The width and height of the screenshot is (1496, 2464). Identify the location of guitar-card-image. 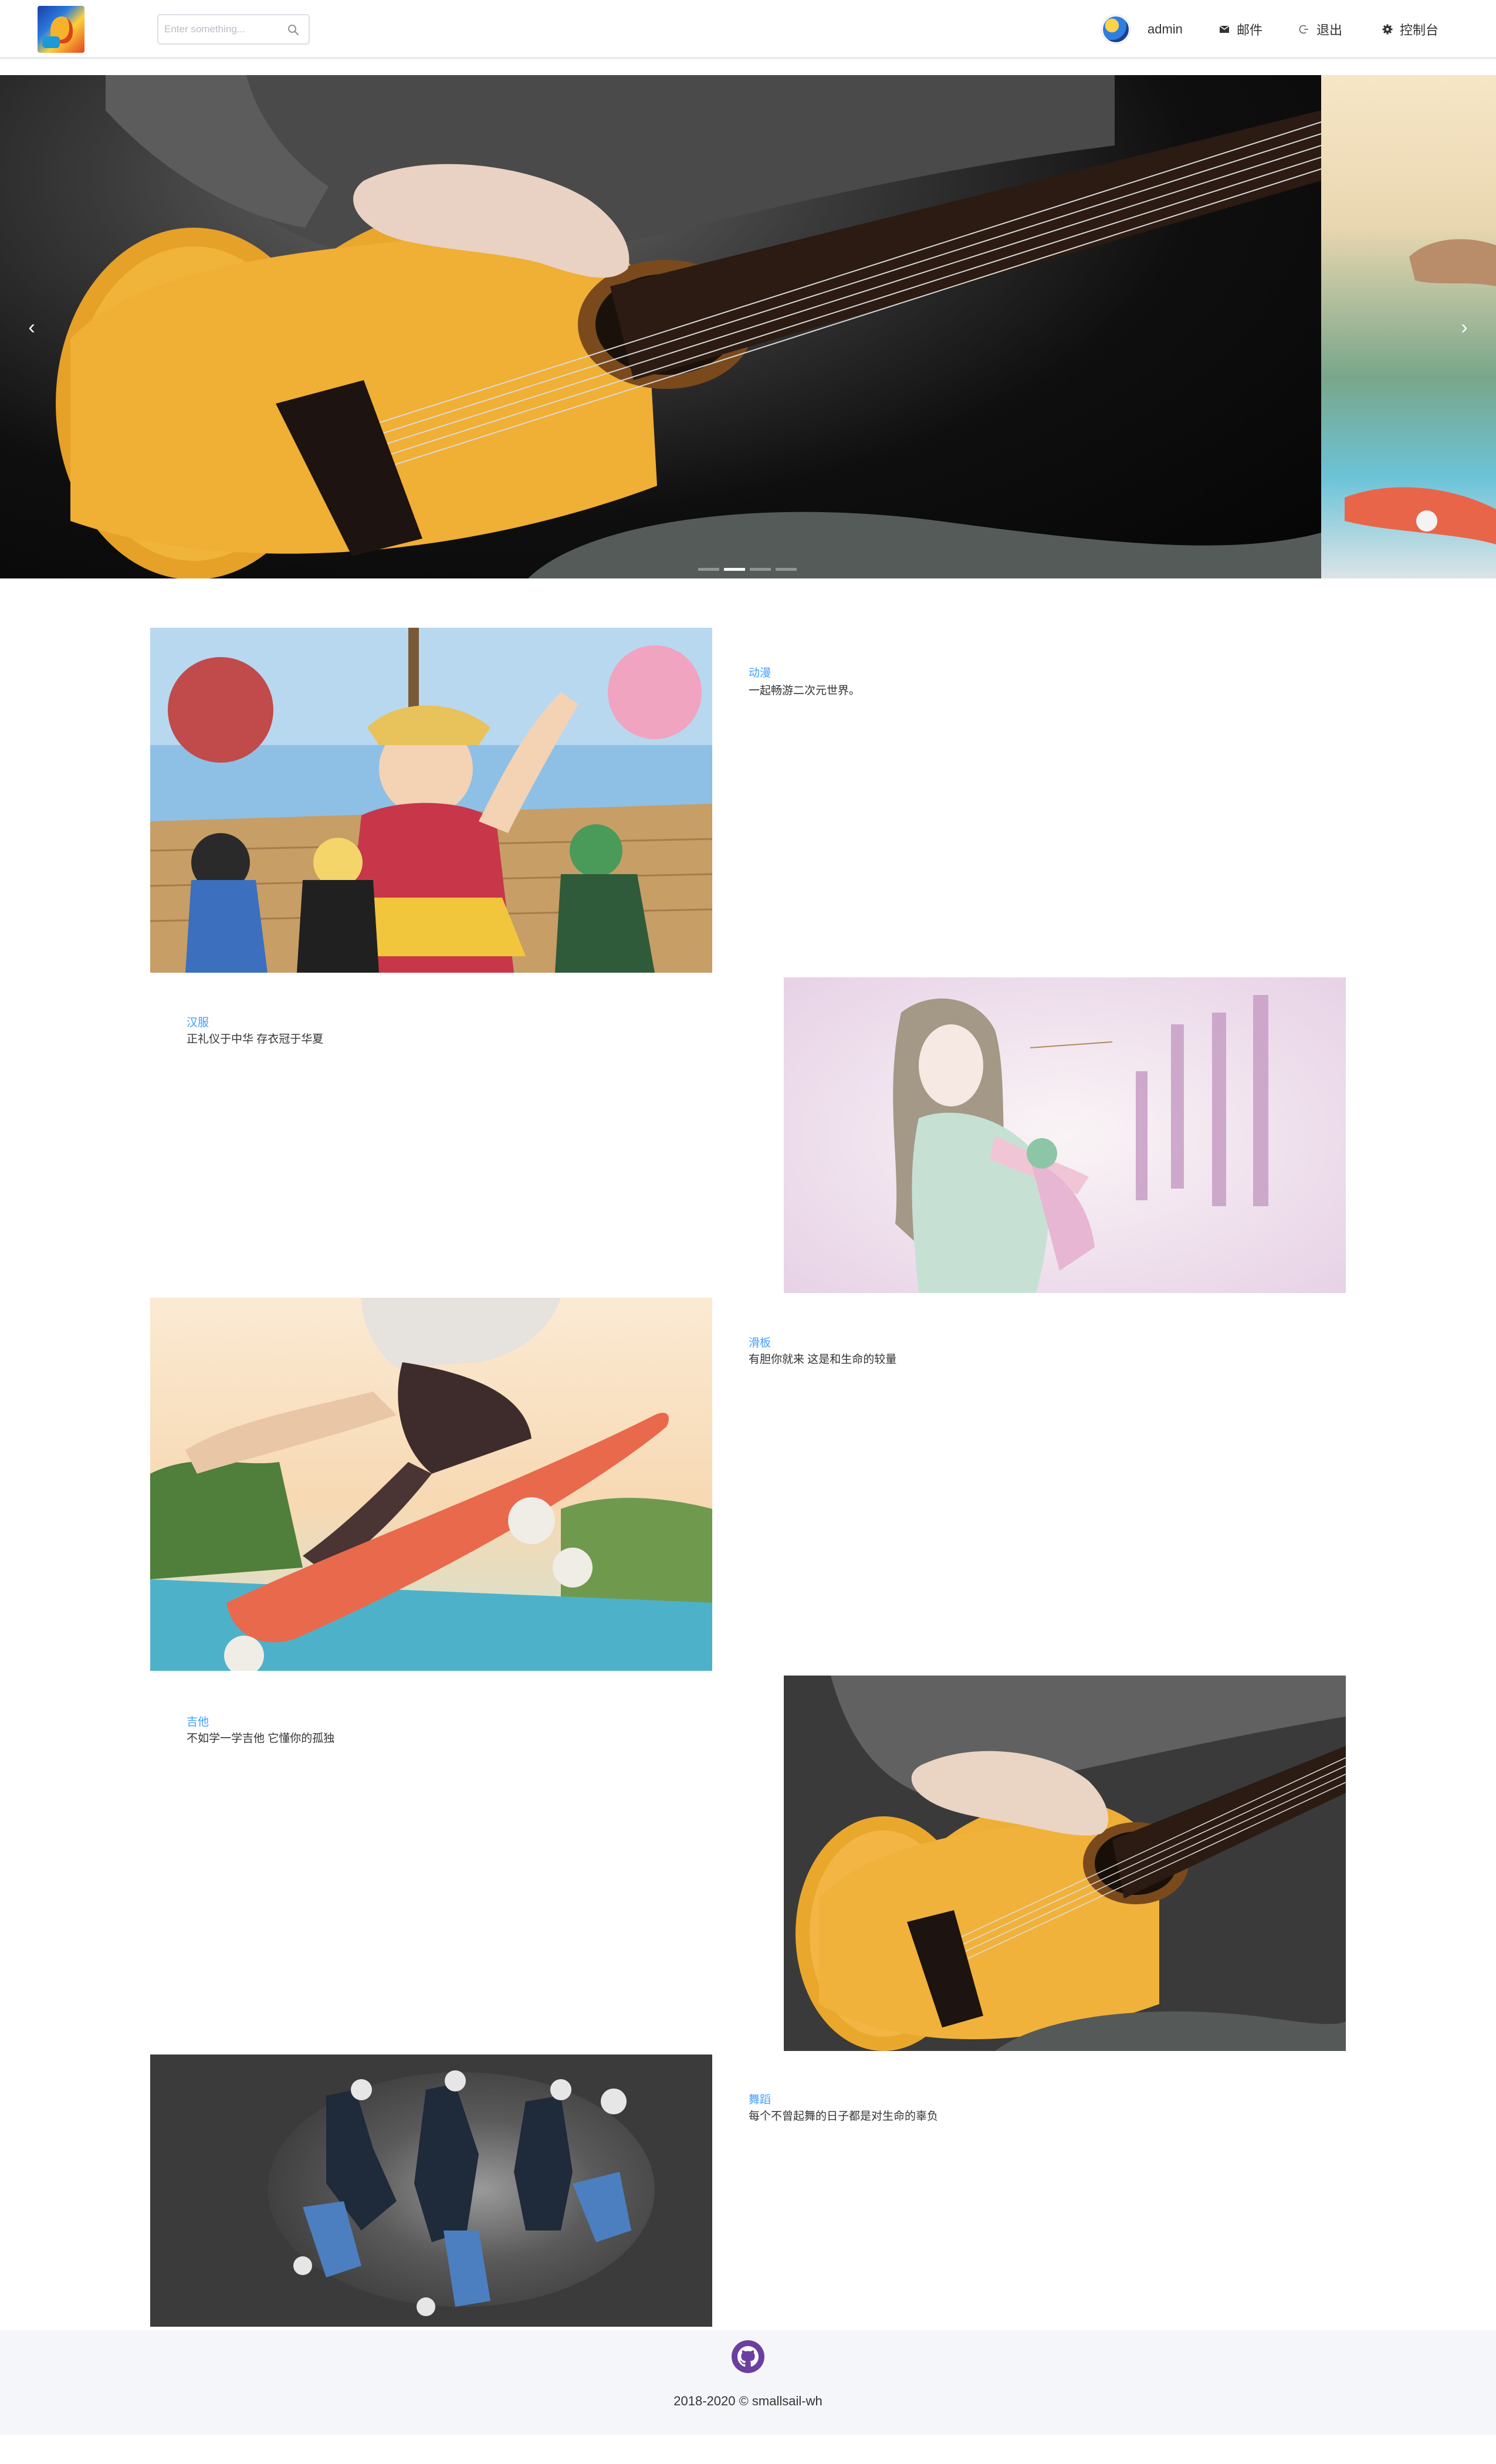
(1065, 1863).